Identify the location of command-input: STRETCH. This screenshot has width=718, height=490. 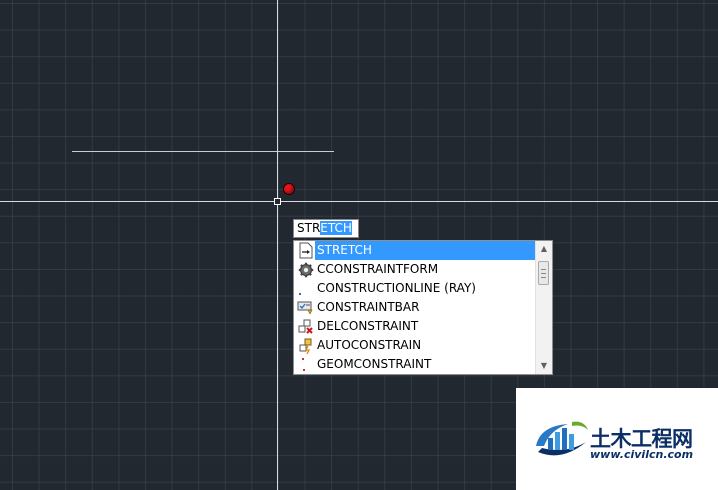
(326, 228).